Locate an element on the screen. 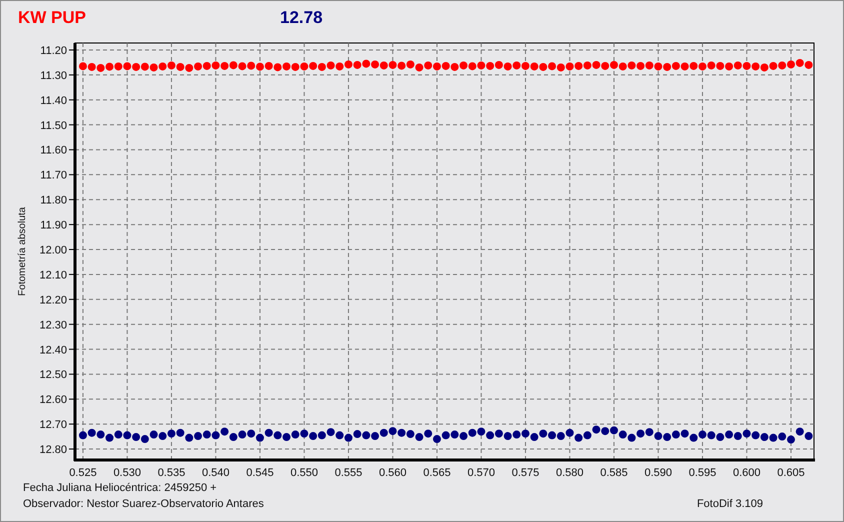 This screenshot has width=844, height=522. y-tick-label: 12.80 is located at coordinates (53, 450).